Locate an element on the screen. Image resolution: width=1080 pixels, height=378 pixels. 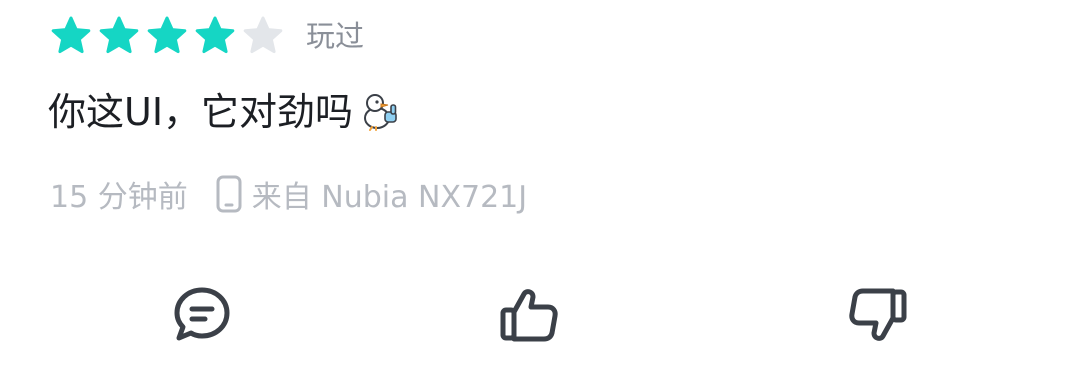
thumbs-down-icon is located at coordinates (877, 315).